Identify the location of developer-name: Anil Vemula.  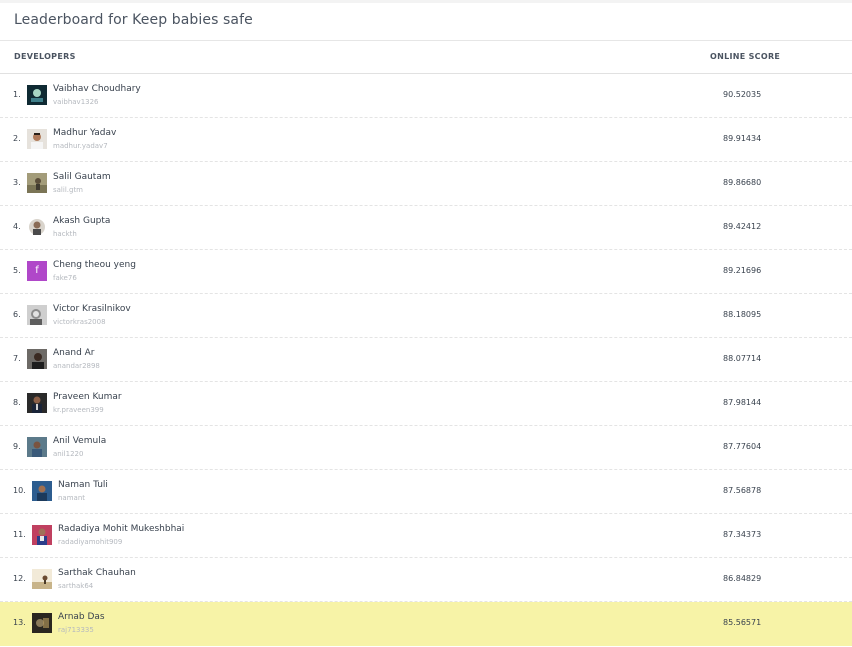
(79, 441).